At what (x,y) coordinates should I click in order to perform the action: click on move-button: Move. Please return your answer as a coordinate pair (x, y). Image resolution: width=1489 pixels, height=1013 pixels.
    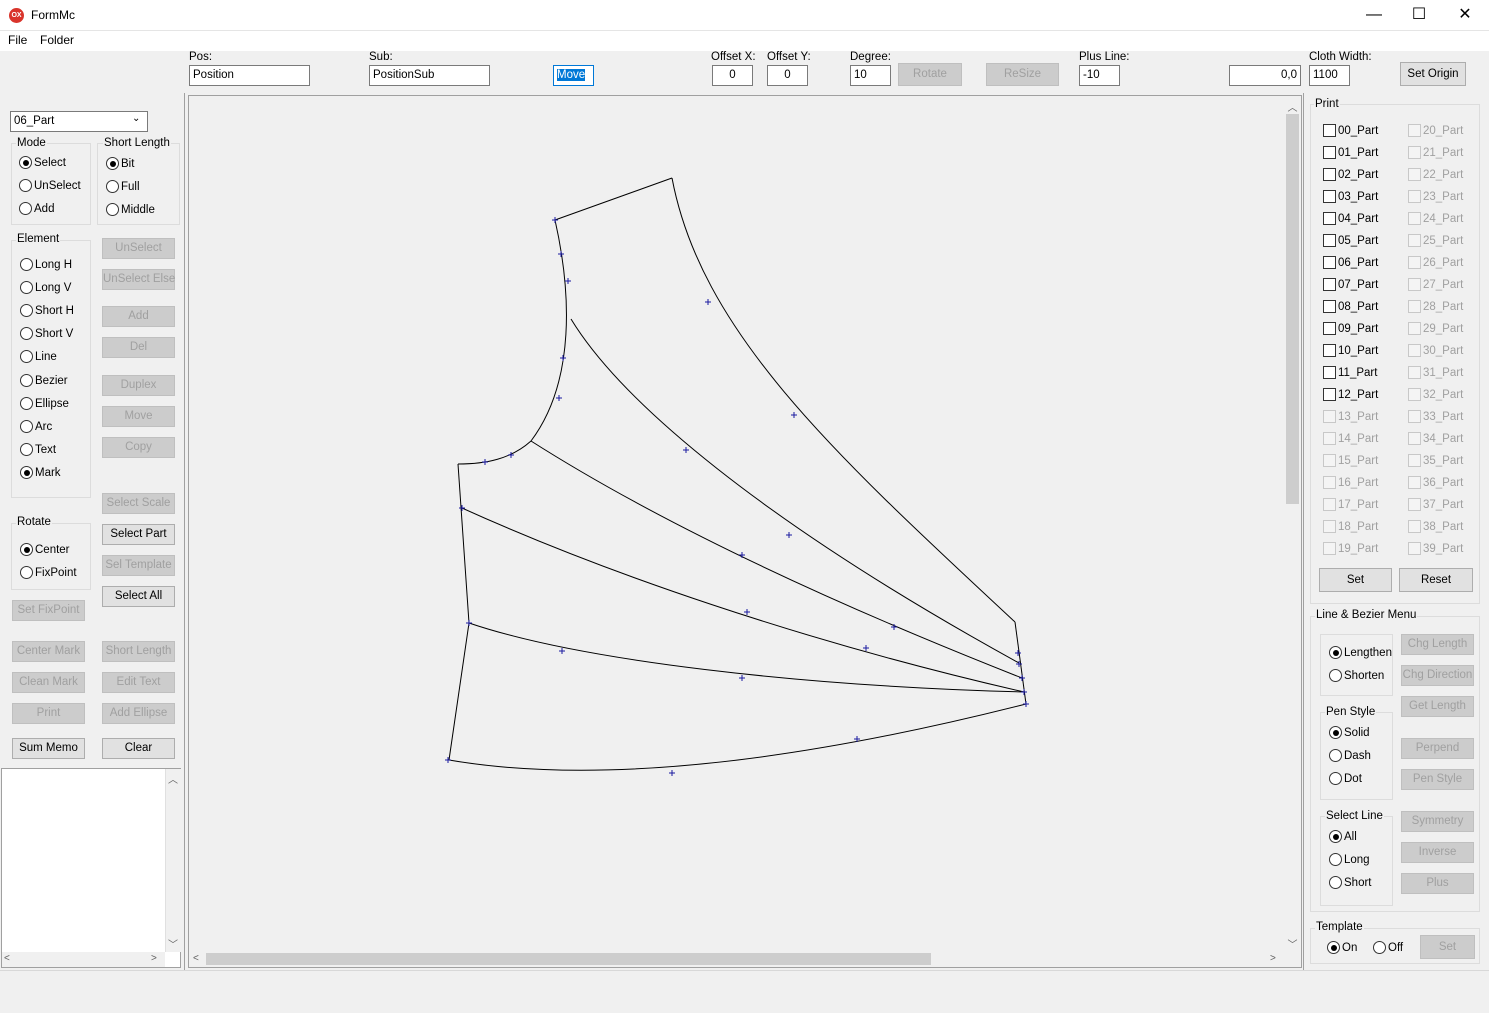
    Looking at the image, I should click on (138, 416).